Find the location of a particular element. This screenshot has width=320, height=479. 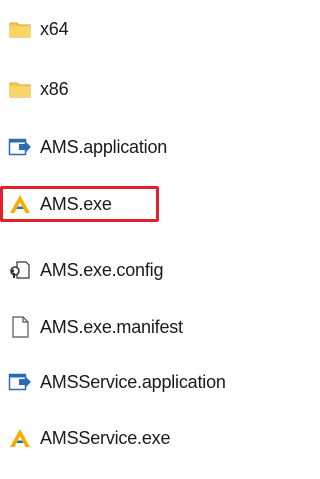

file-name: AMSService.exe is located at coordinates (105, 438).